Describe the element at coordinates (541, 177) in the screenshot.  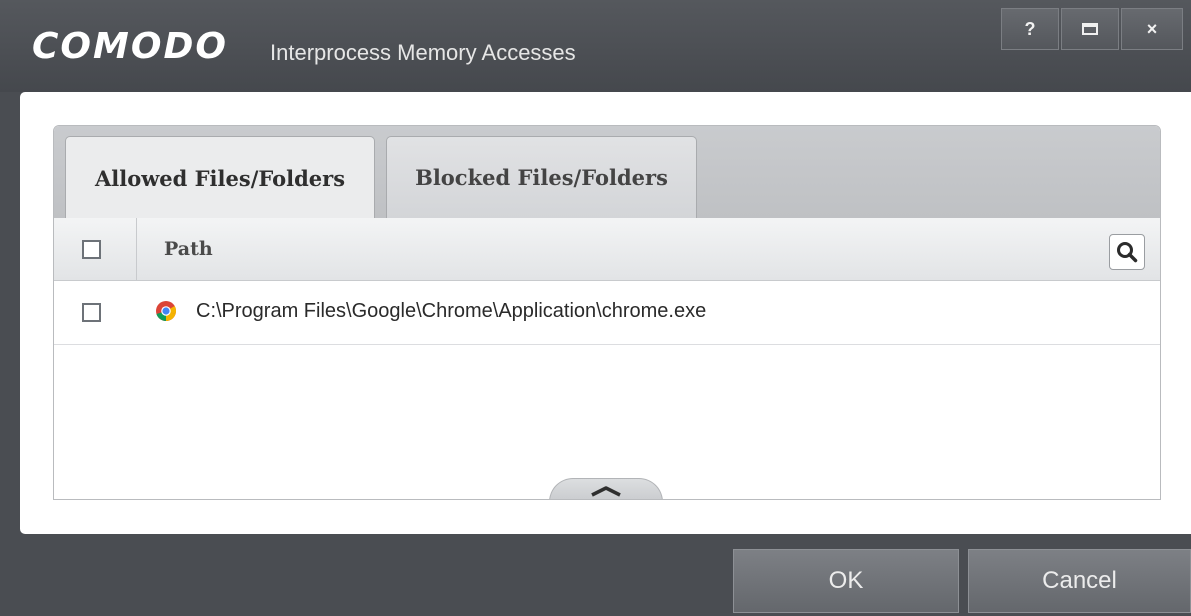
I see `tab-blocked-files-folders: Blocked Files/Folders` at that location.